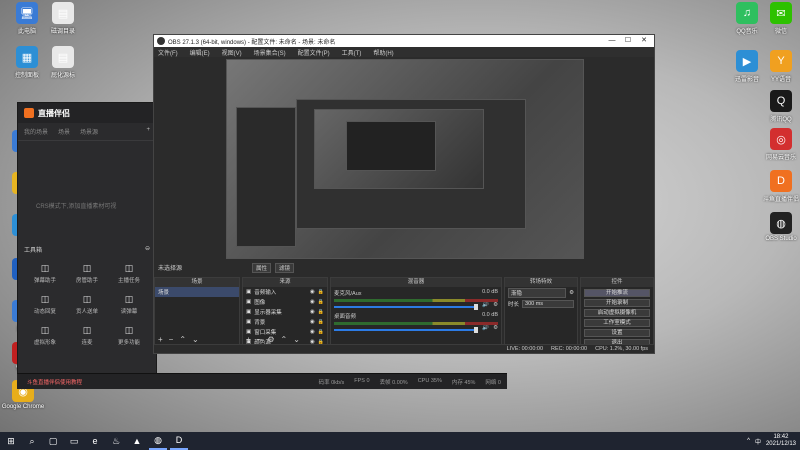  What do you see at coordinates (63, 62) in the screenshot?
I see `desktop-icon: ▤ 屁化源标` at bounding box center [63, 62].